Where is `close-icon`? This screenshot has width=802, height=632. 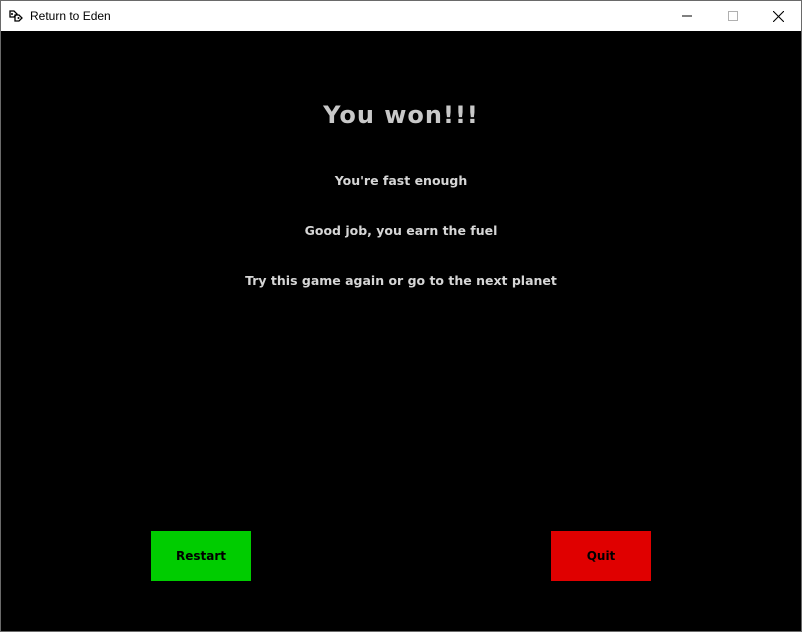 close-icon is located at coordinates (778, 16).